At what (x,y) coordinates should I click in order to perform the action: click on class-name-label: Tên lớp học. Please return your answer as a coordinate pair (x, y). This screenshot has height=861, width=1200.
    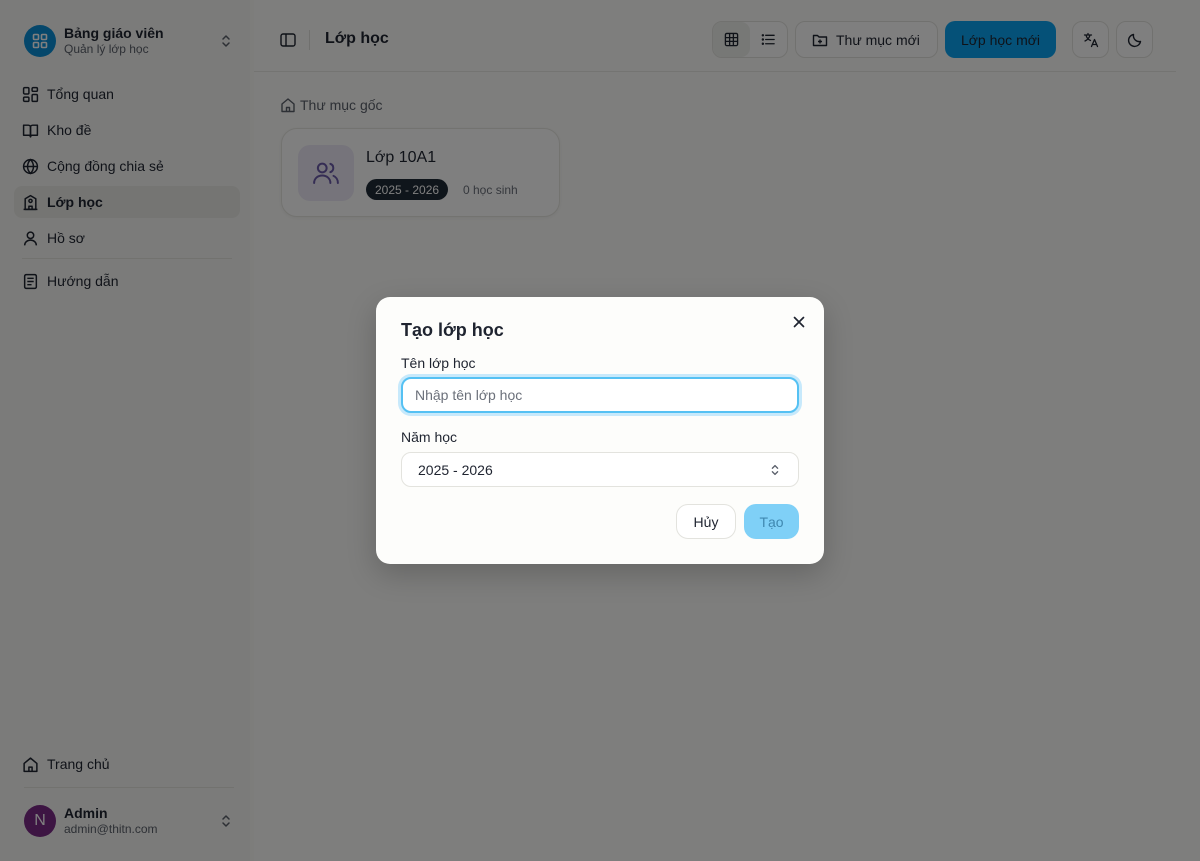
    Looking at the image, I should click on (438, 363).